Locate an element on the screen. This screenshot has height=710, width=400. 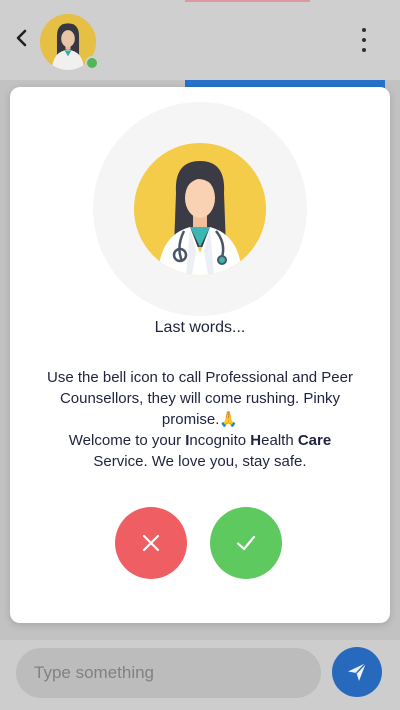
doctor-icon is located at coordinates (200, 209).